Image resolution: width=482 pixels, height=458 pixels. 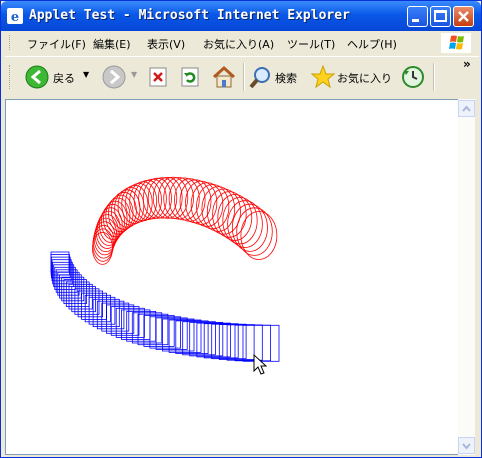 What do you see at coordinates (159, 77) in the screenshot?
I see `stop-icon` at bounding box center [159, 77].